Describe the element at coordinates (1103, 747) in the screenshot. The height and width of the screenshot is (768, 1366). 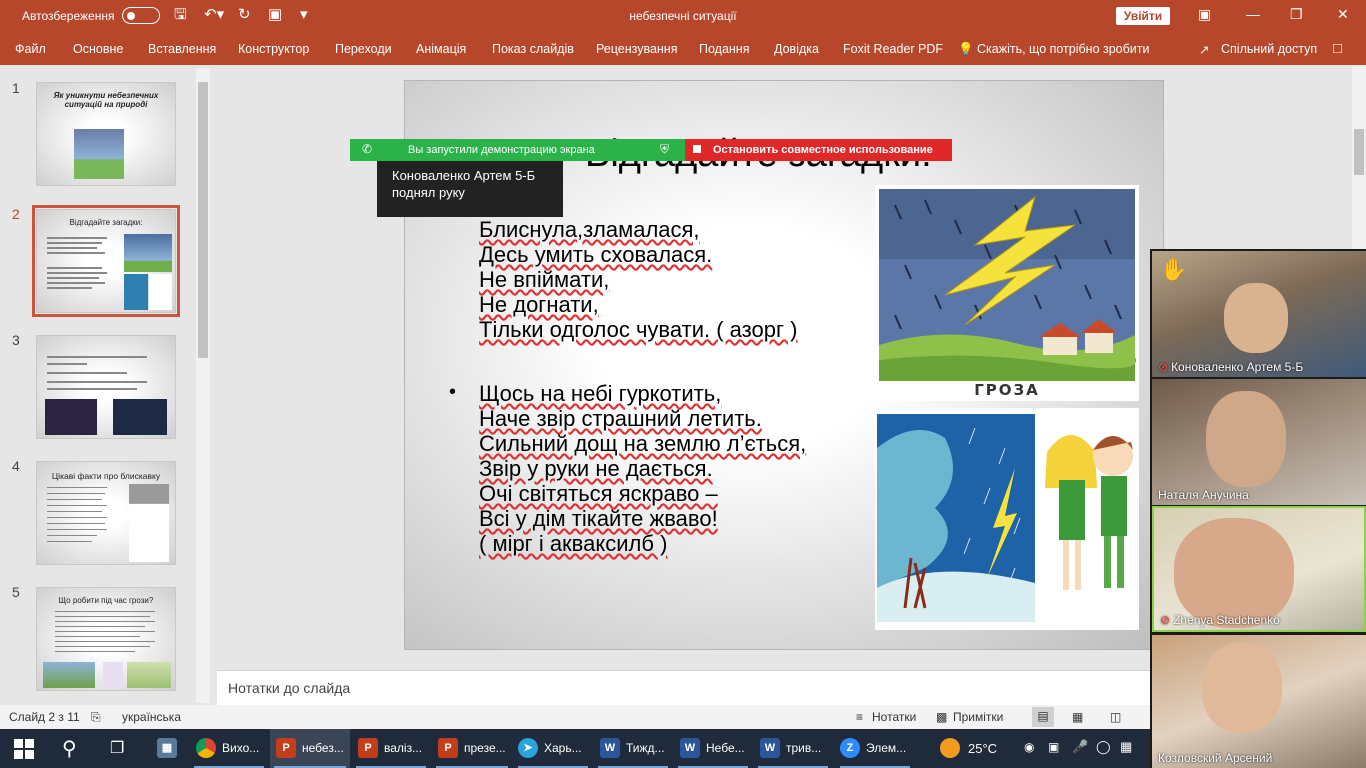
I see `zoom-tray-icon: ◯` at that location.